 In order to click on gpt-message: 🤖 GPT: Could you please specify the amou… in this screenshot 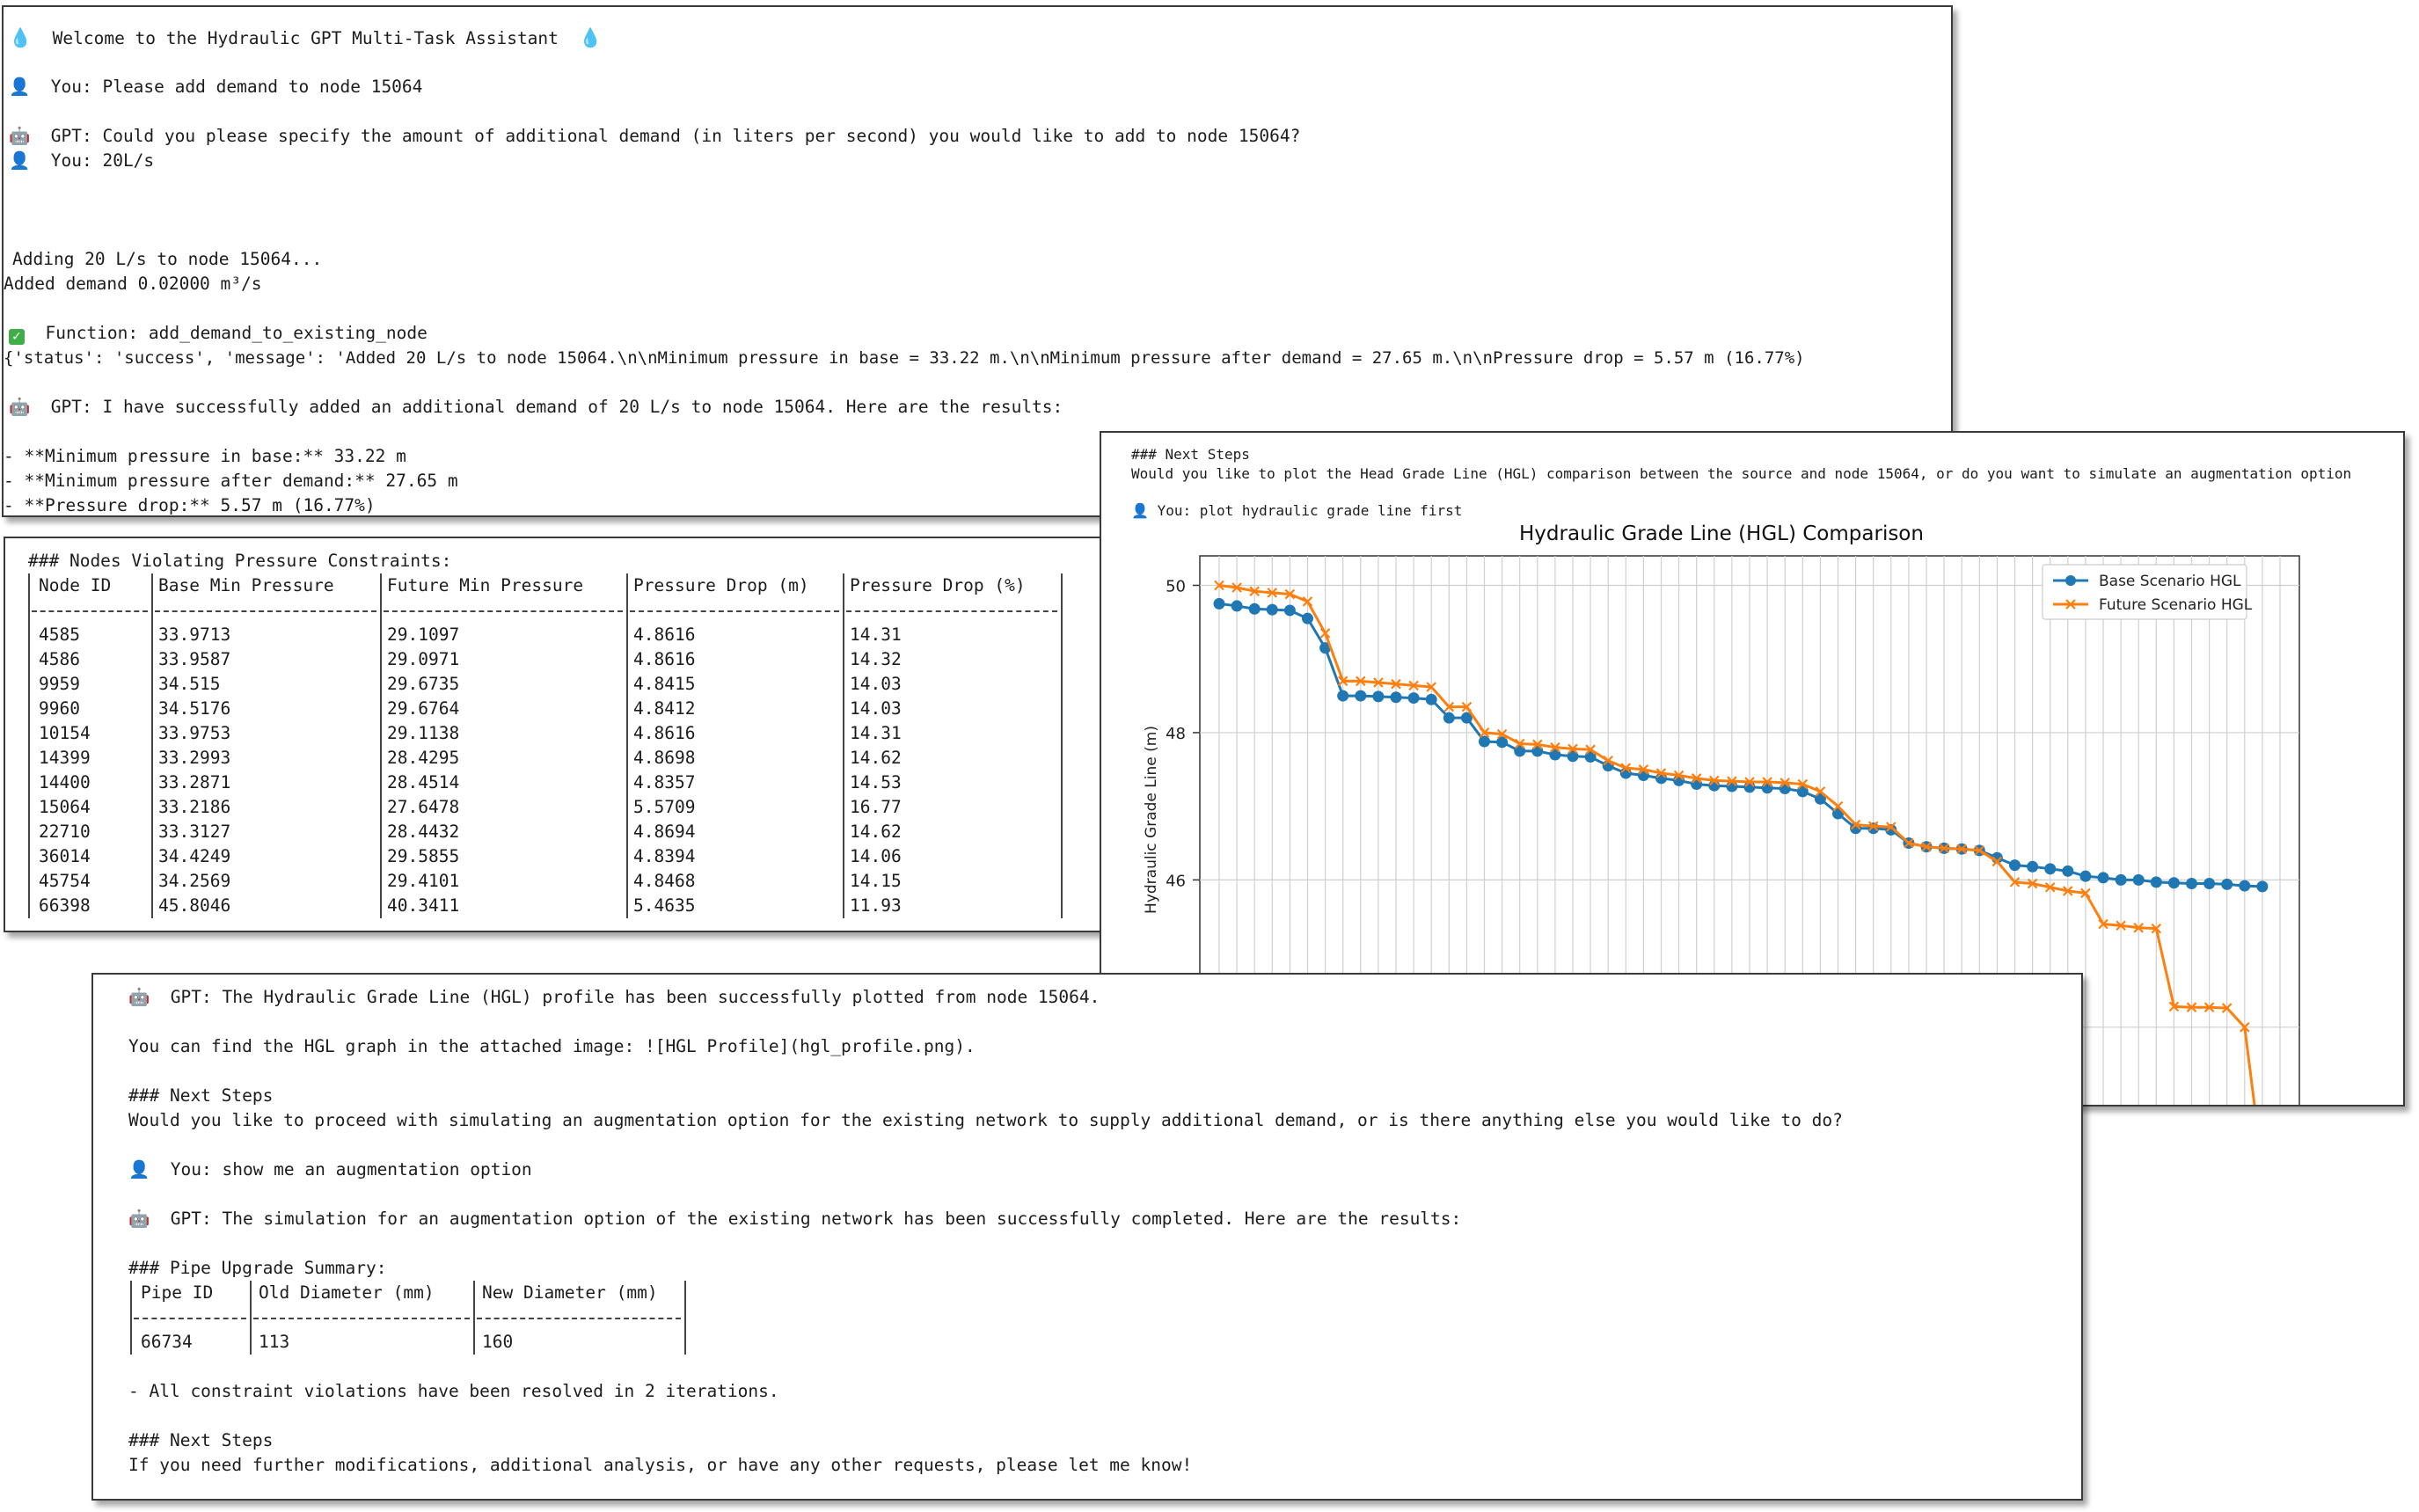, I will do `click(655, 136)`.